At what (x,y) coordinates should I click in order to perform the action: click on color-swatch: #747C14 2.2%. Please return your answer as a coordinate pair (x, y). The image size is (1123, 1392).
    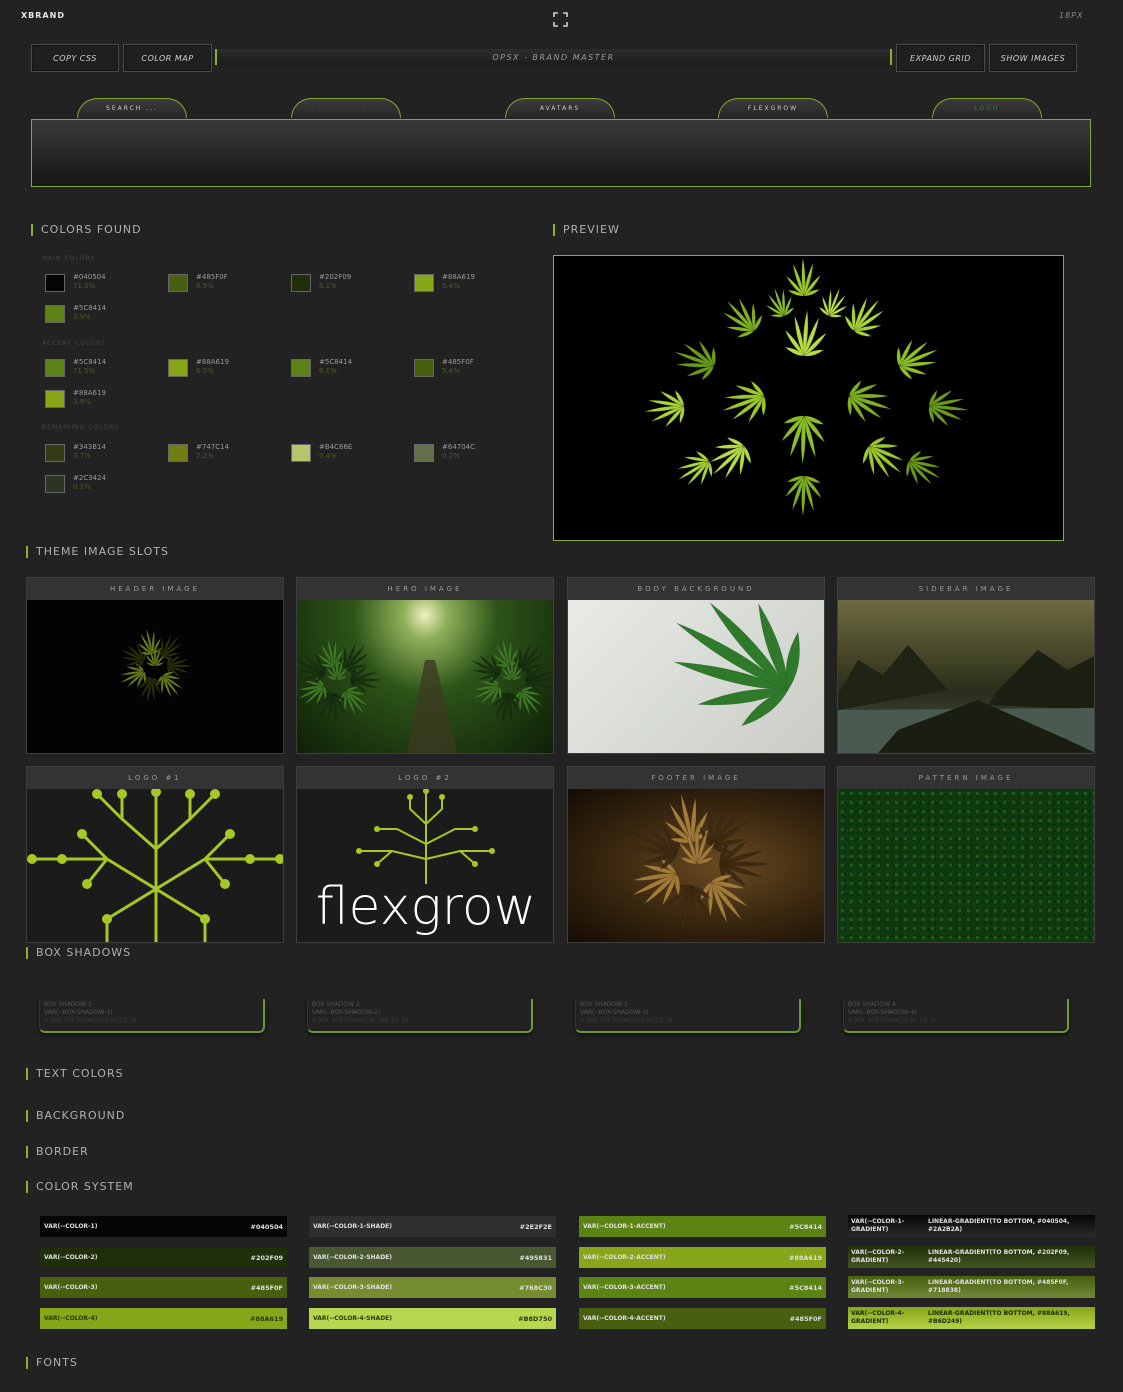
    Looking at the image, I should click on (223, 455).